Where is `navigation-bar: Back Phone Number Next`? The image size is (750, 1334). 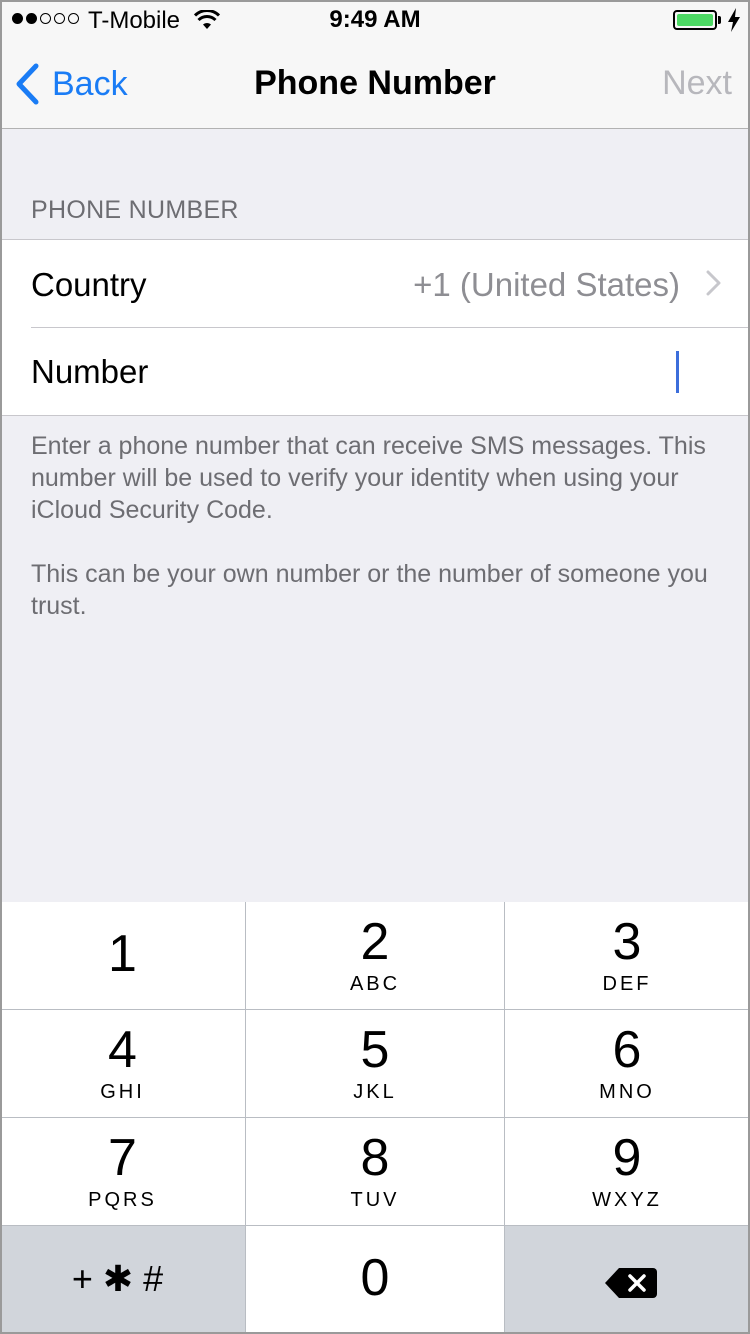 navigation-bar: Back Phone Number Next is located at coordinates (375, 84).